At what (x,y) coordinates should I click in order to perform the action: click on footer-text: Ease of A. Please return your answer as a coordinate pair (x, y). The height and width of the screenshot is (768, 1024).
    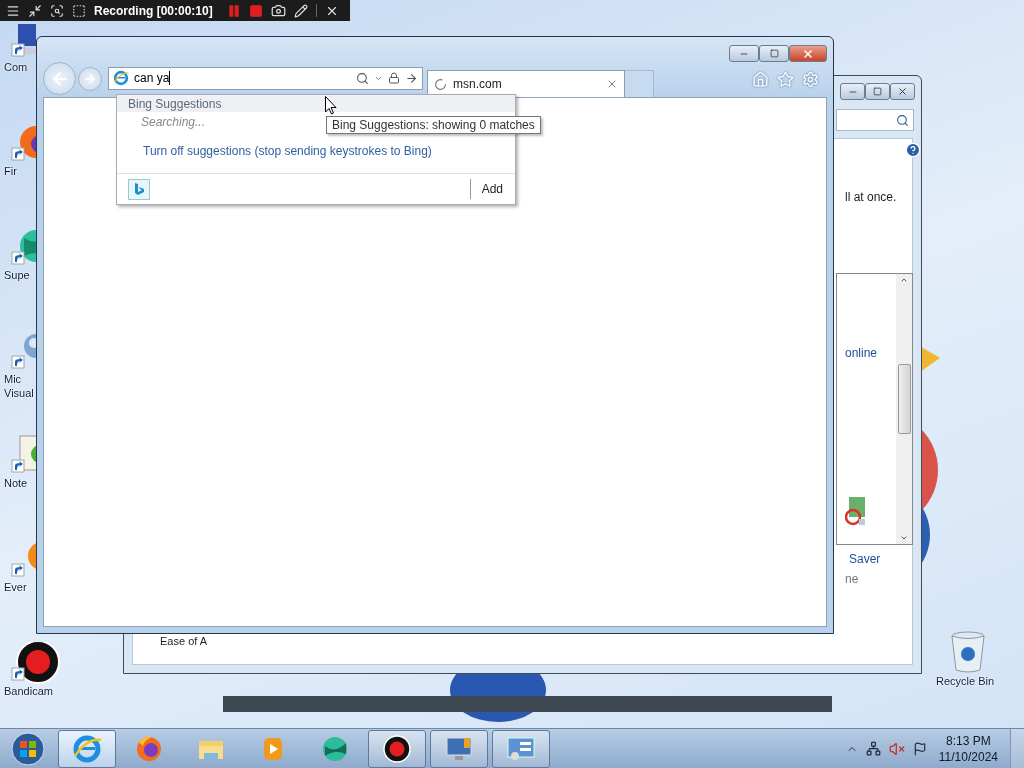
    Looking at the image, I should click on (184, 641).